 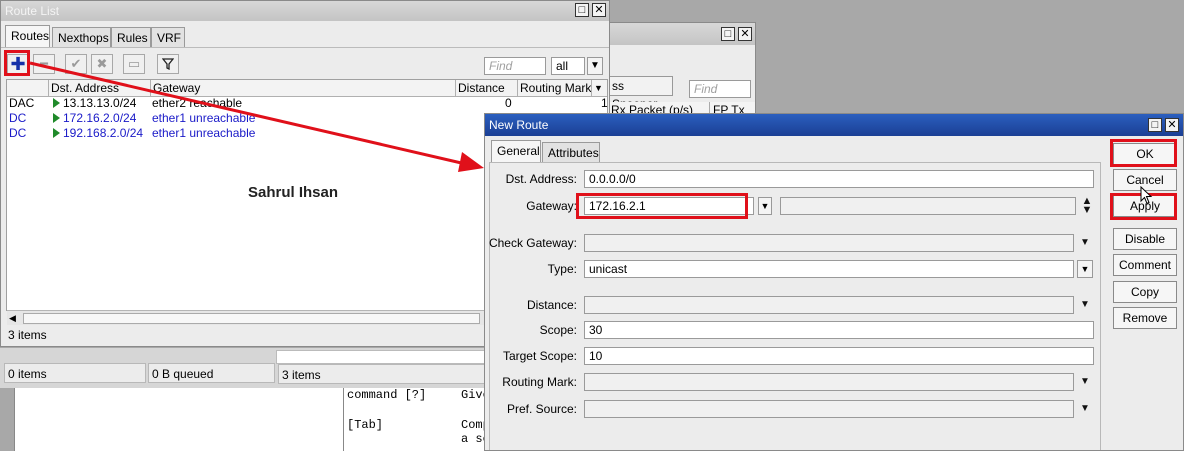 I want to click on annotation-arrow, so click(x=256, y=116).